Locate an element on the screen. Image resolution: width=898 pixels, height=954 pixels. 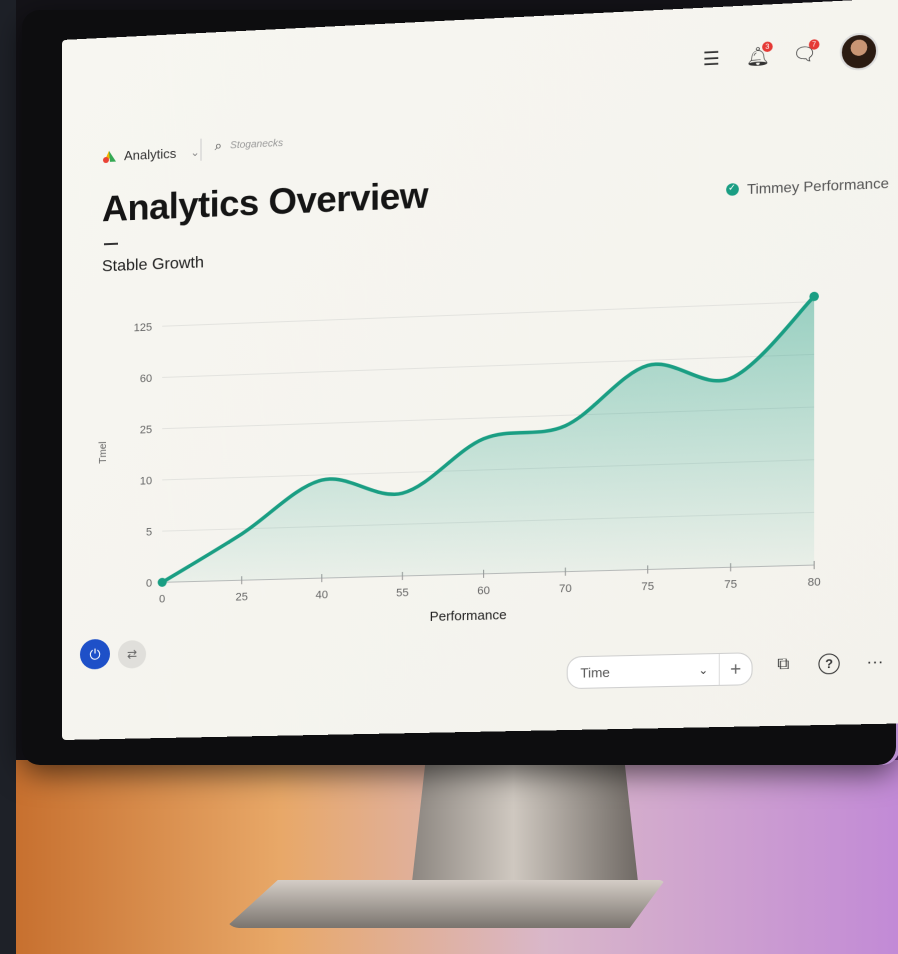
end-point is located at coordinates (814, 297).